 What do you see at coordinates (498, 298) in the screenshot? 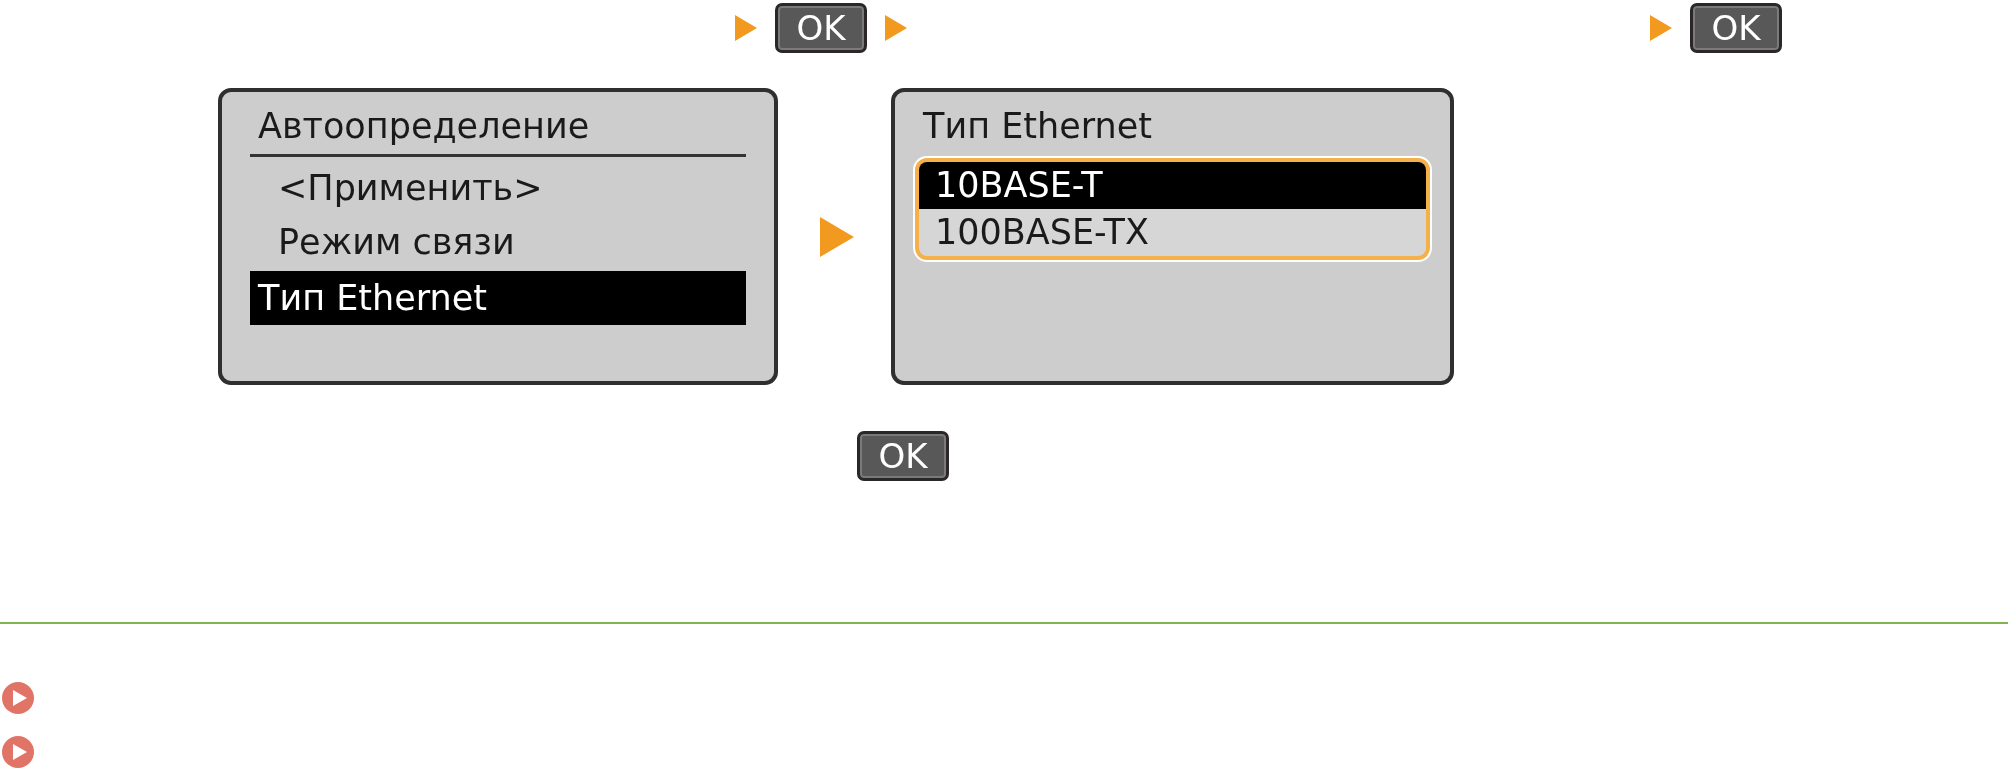
I see `menu-item: Тип Ethernet` at bounding box center [498, 298].